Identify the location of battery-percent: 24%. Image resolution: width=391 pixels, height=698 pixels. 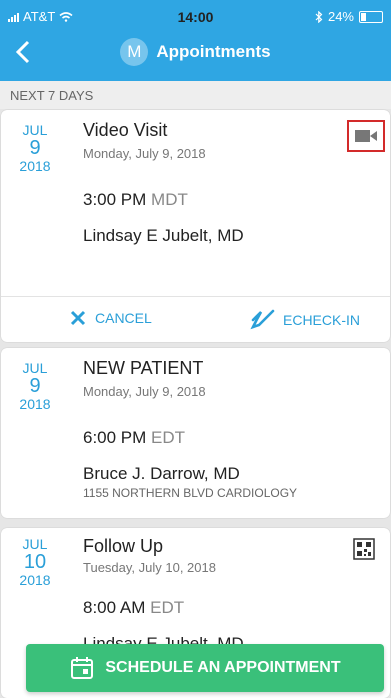
(340, 16).